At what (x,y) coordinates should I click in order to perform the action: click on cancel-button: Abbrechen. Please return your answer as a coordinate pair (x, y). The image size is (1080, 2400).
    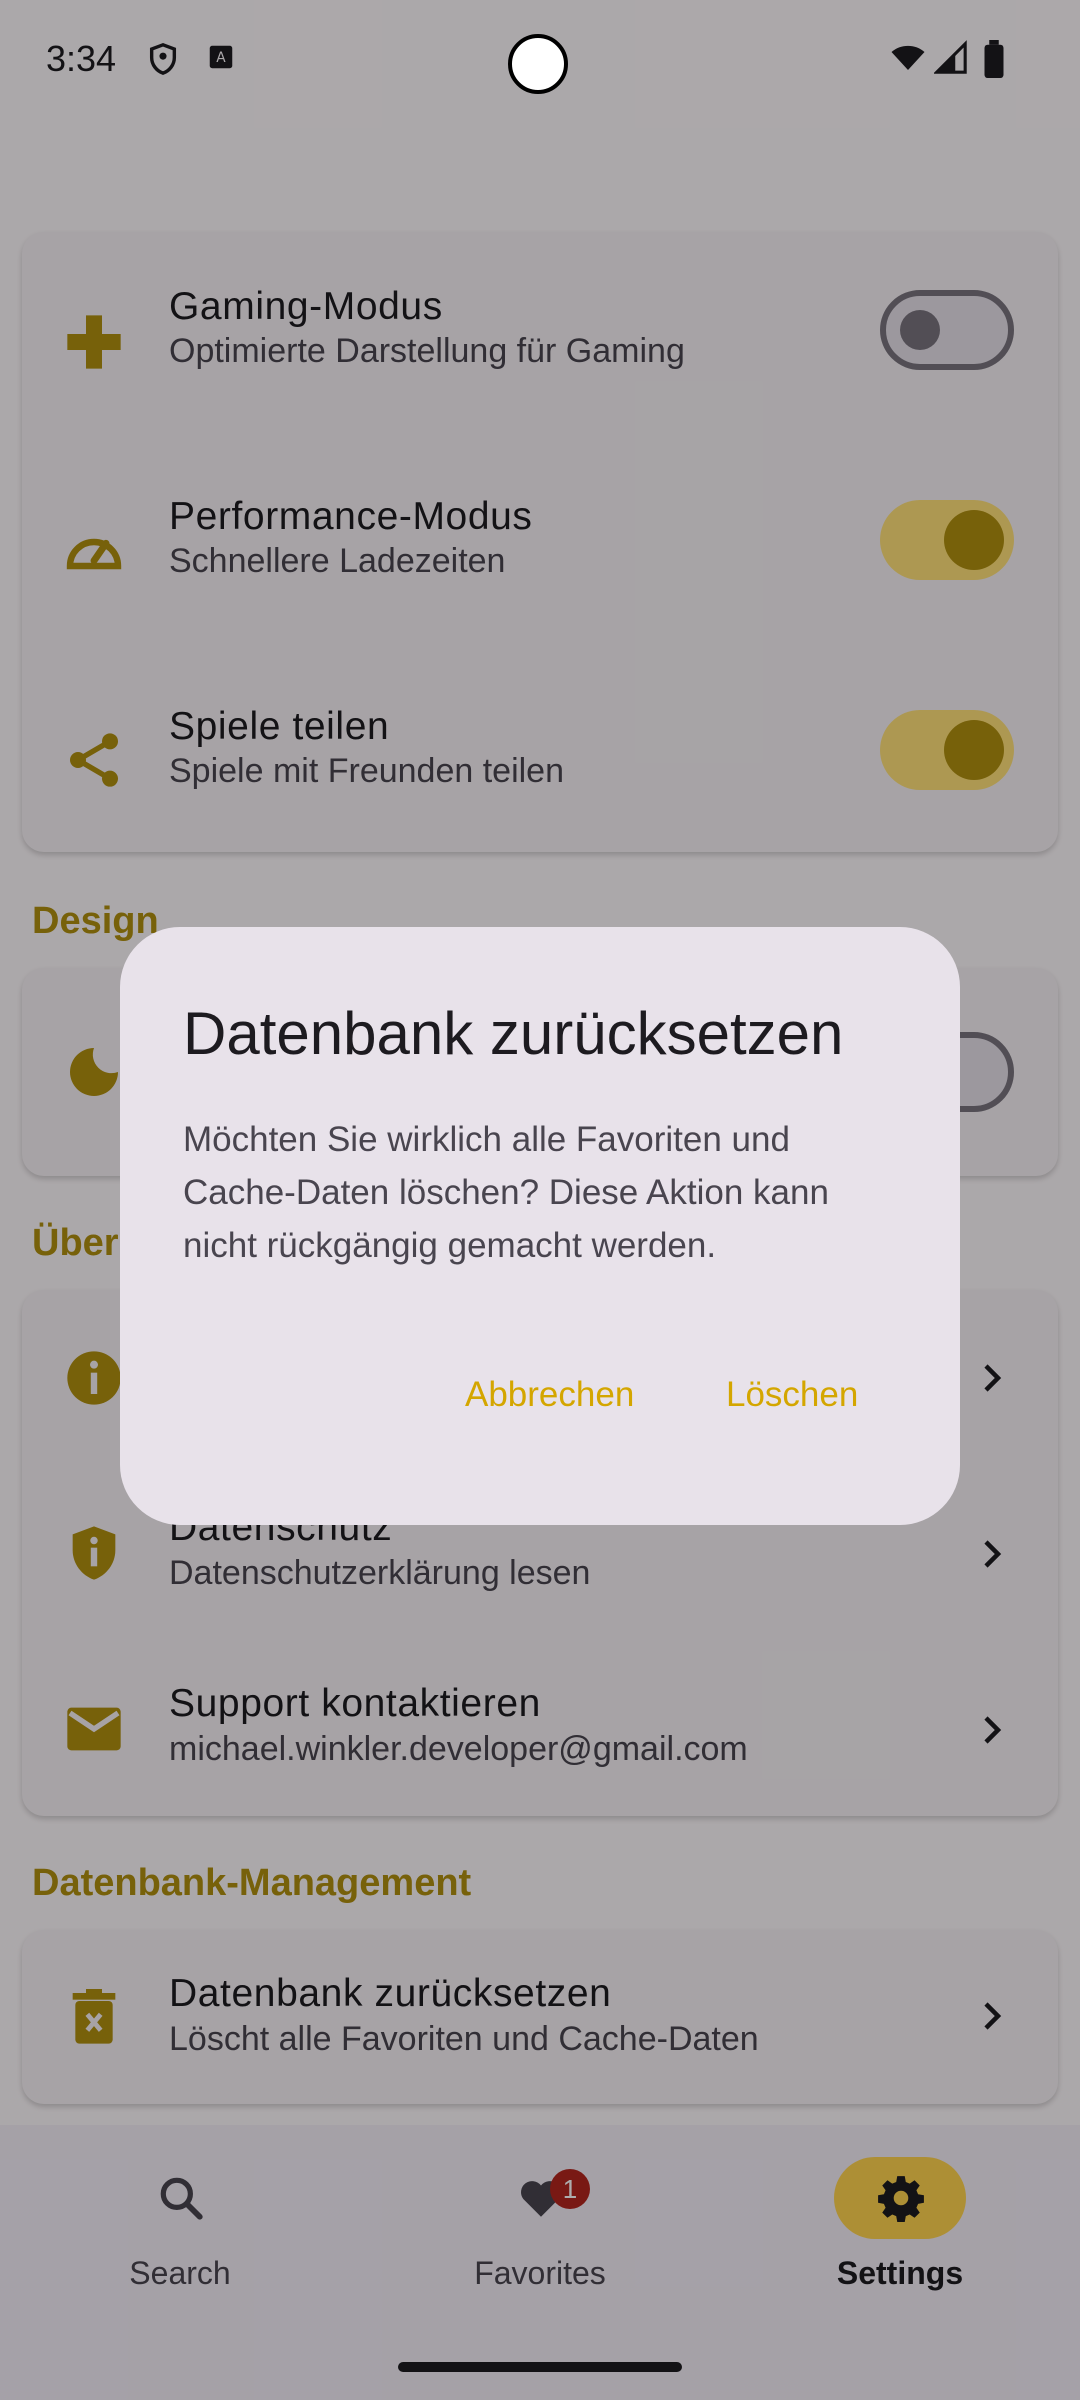
    Looking at the image, I should click on (549, 1395).